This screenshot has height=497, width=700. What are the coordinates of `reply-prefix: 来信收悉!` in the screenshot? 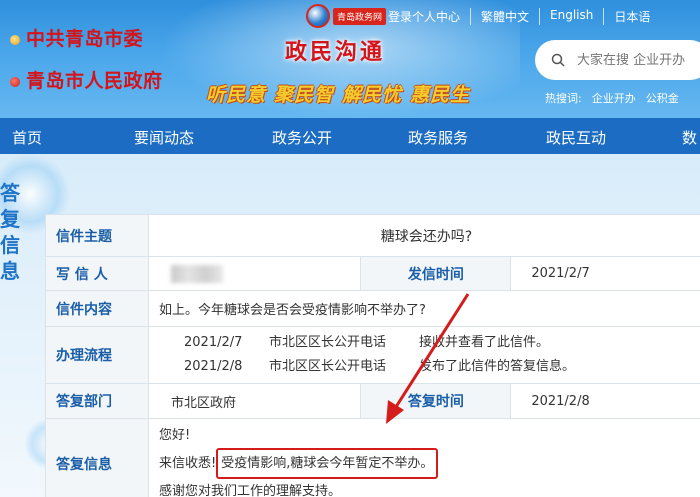 It's located at (188, 463).